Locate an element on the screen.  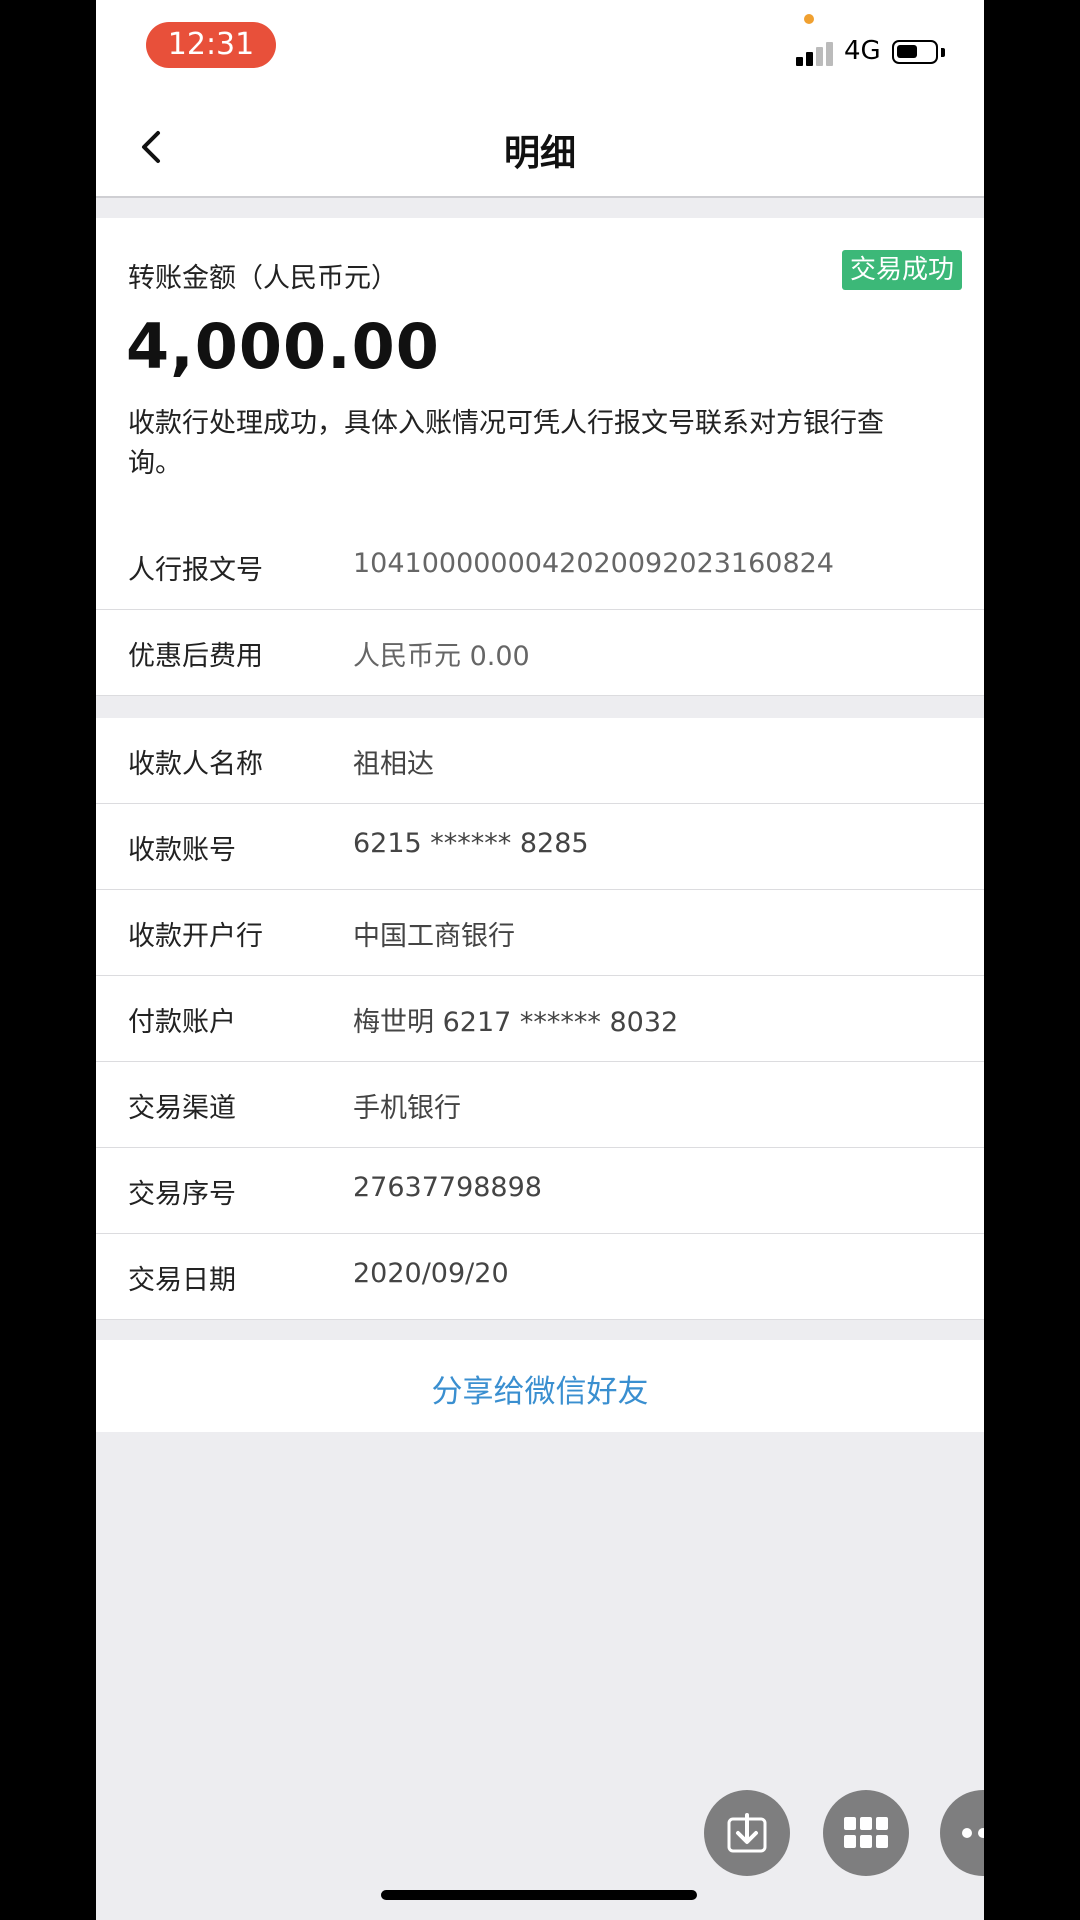
share-label: 分享给微信好友 is located at coordinates (540, 1392).